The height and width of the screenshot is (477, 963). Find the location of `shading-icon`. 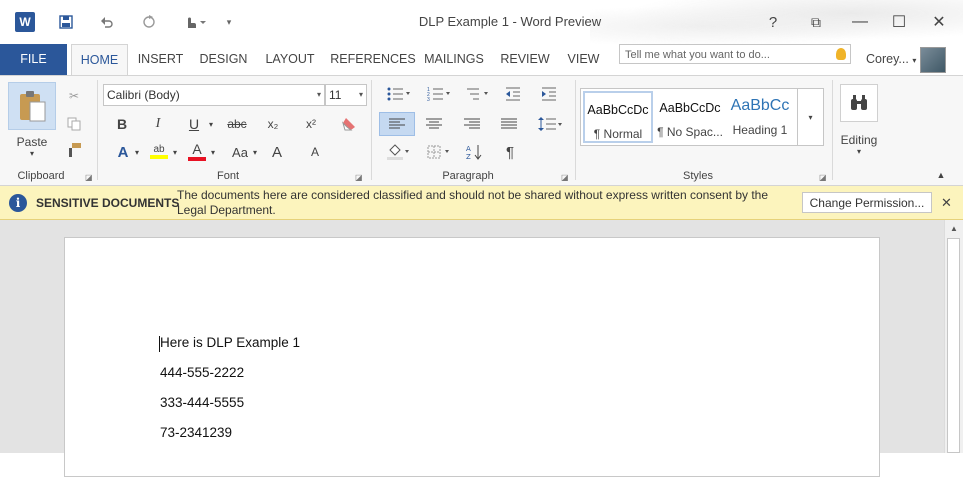

shading-icon is located at coordinates (399, 152).